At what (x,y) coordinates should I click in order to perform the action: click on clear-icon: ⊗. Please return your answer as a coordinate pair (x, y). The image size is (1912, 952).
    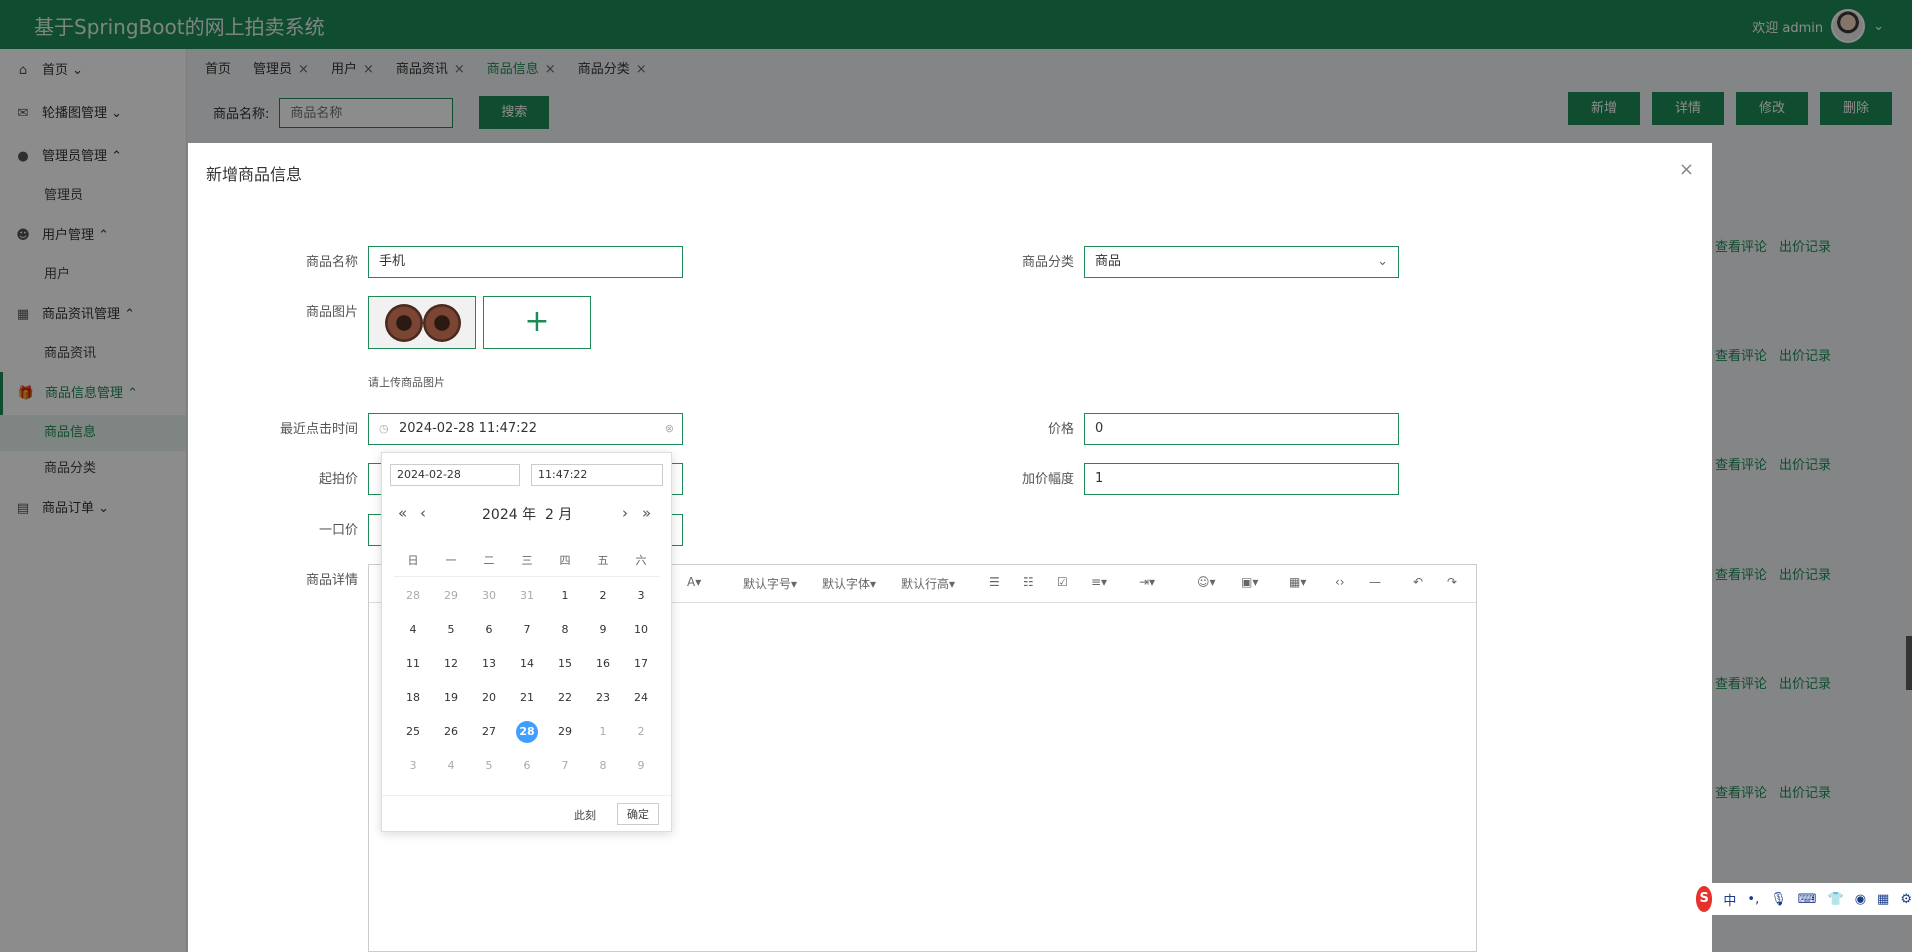
    Looking at the image, I should click on (669, 429).